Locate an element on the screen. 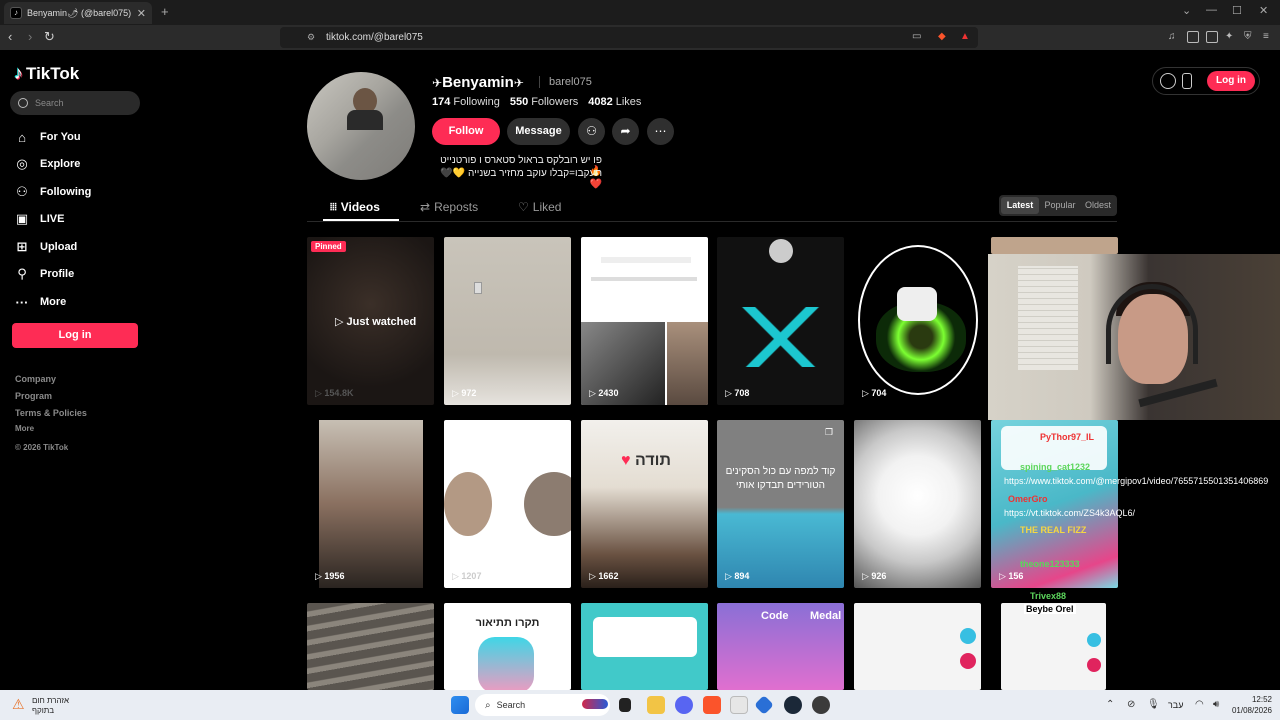  sort-oldest: Oldest is located at coordinates (1098, 205).